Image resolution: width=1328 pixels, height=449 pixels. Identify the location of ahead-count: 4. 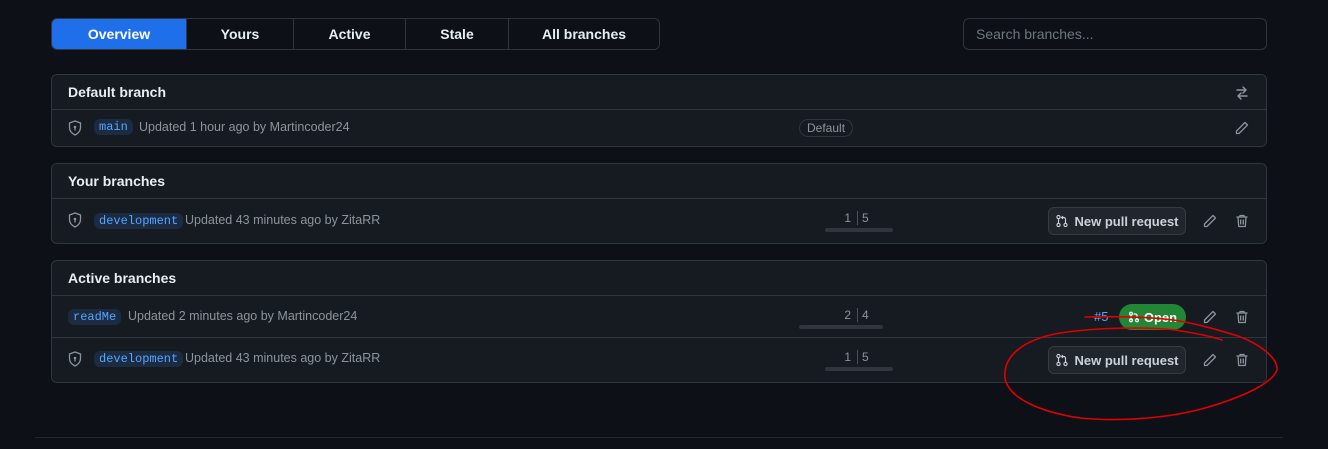
(865, 315).